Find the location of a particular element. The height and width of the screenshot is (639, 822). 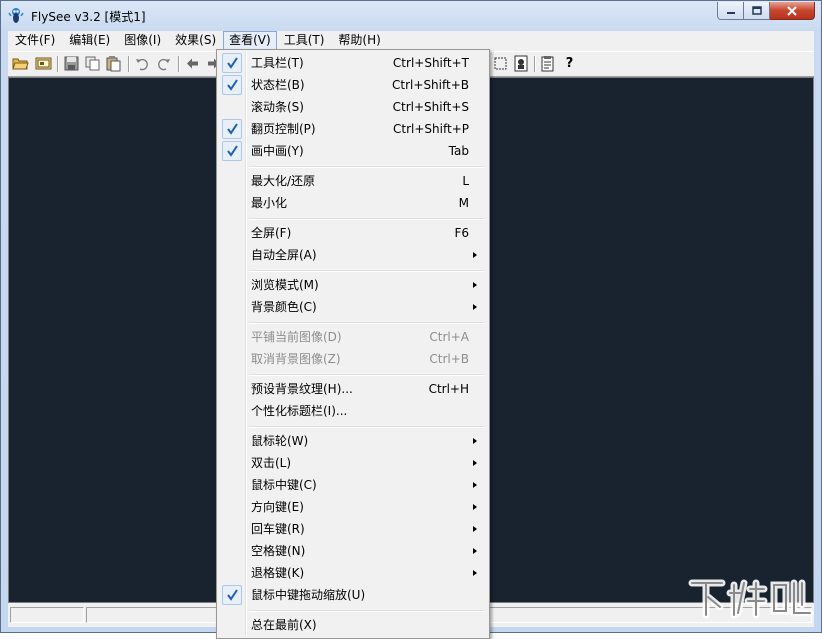

menu-item-shortcut: Ctrl+Shift+S is located at coordinates (430, 107).